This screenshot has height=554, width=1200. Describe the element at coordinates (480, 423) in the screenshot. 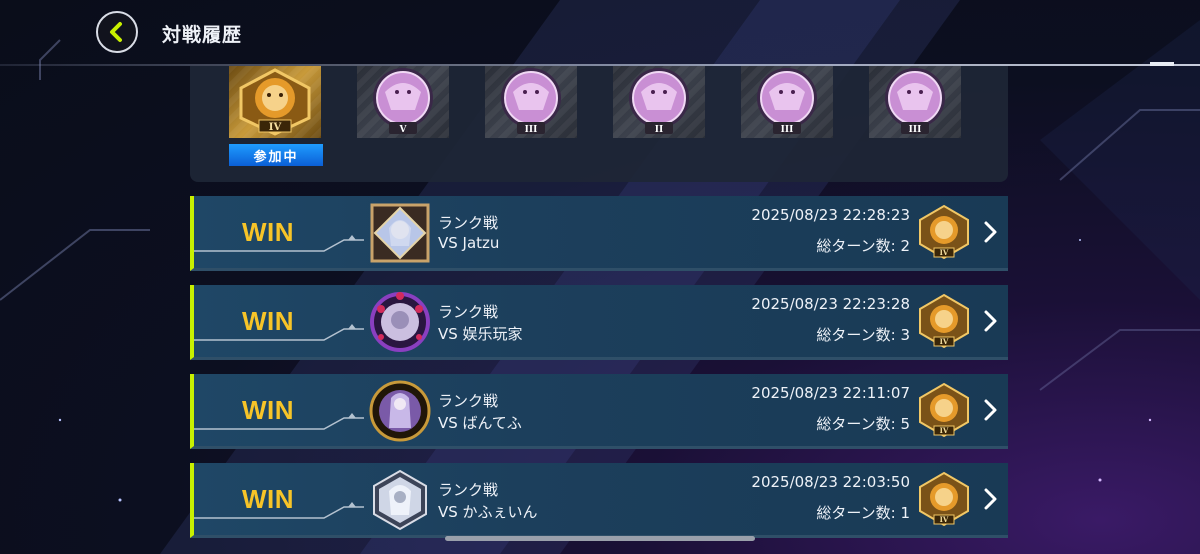

I see `opponent-name: VS ばんてふ` at that location.